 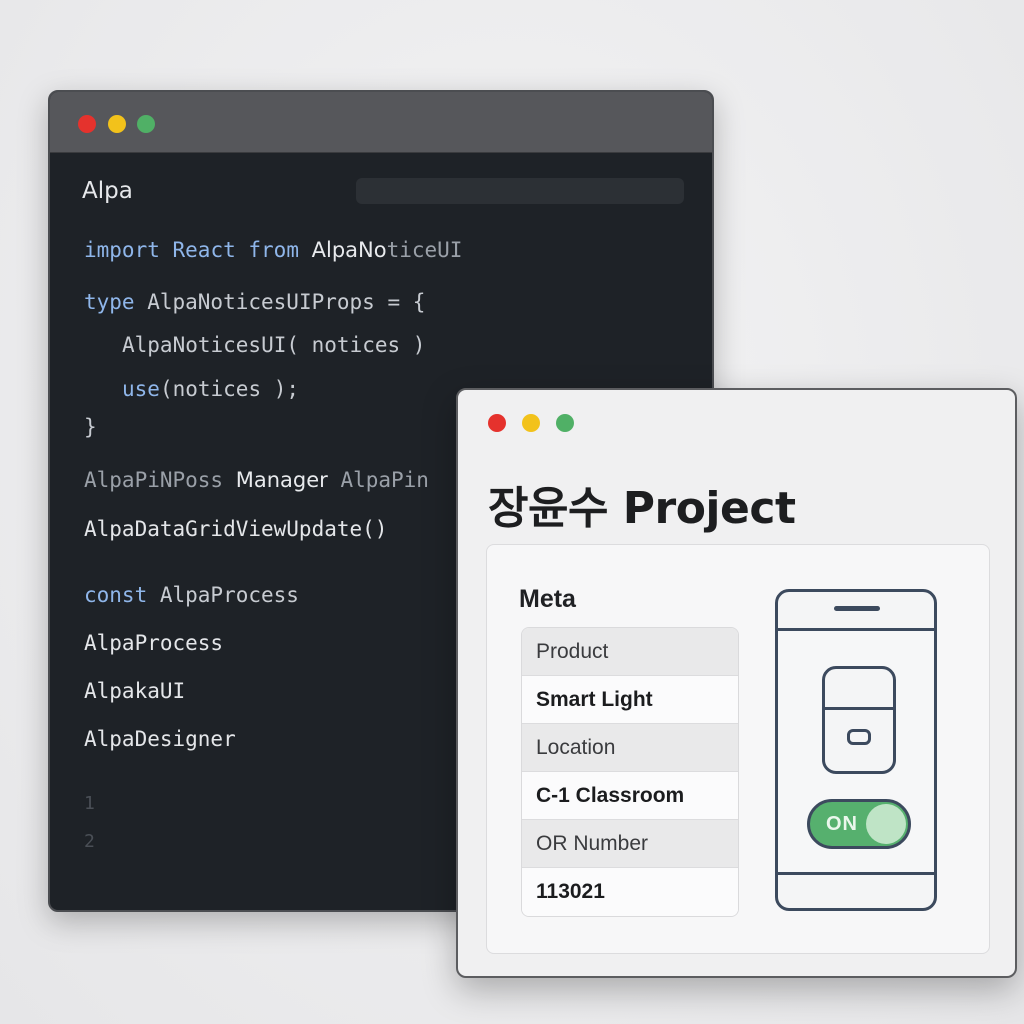 I want to click on keyword-import: import, so click(x=122, y=250).